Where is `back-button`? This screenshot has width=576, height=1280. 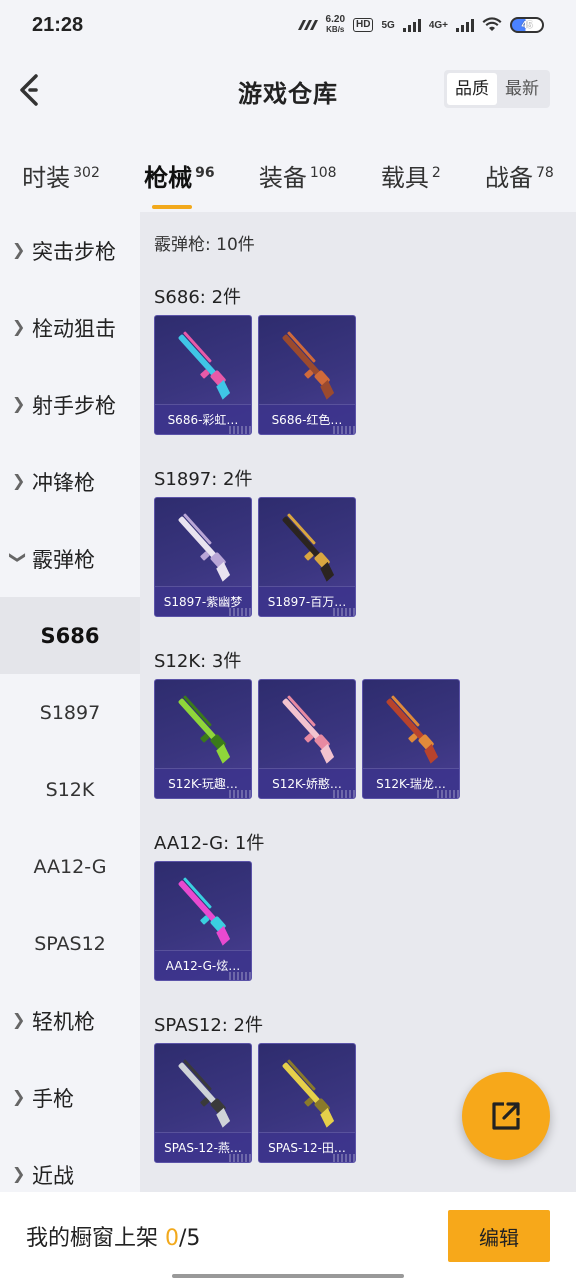
back-button is located at coordinates (32, 92).